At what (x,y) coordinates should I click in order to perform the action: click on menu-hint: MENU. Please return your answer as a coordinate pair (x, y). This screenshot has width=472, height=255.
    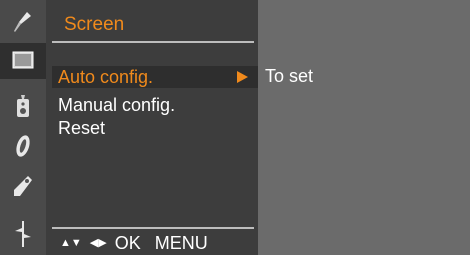
    Looking at the image, I should click on (181, 243).